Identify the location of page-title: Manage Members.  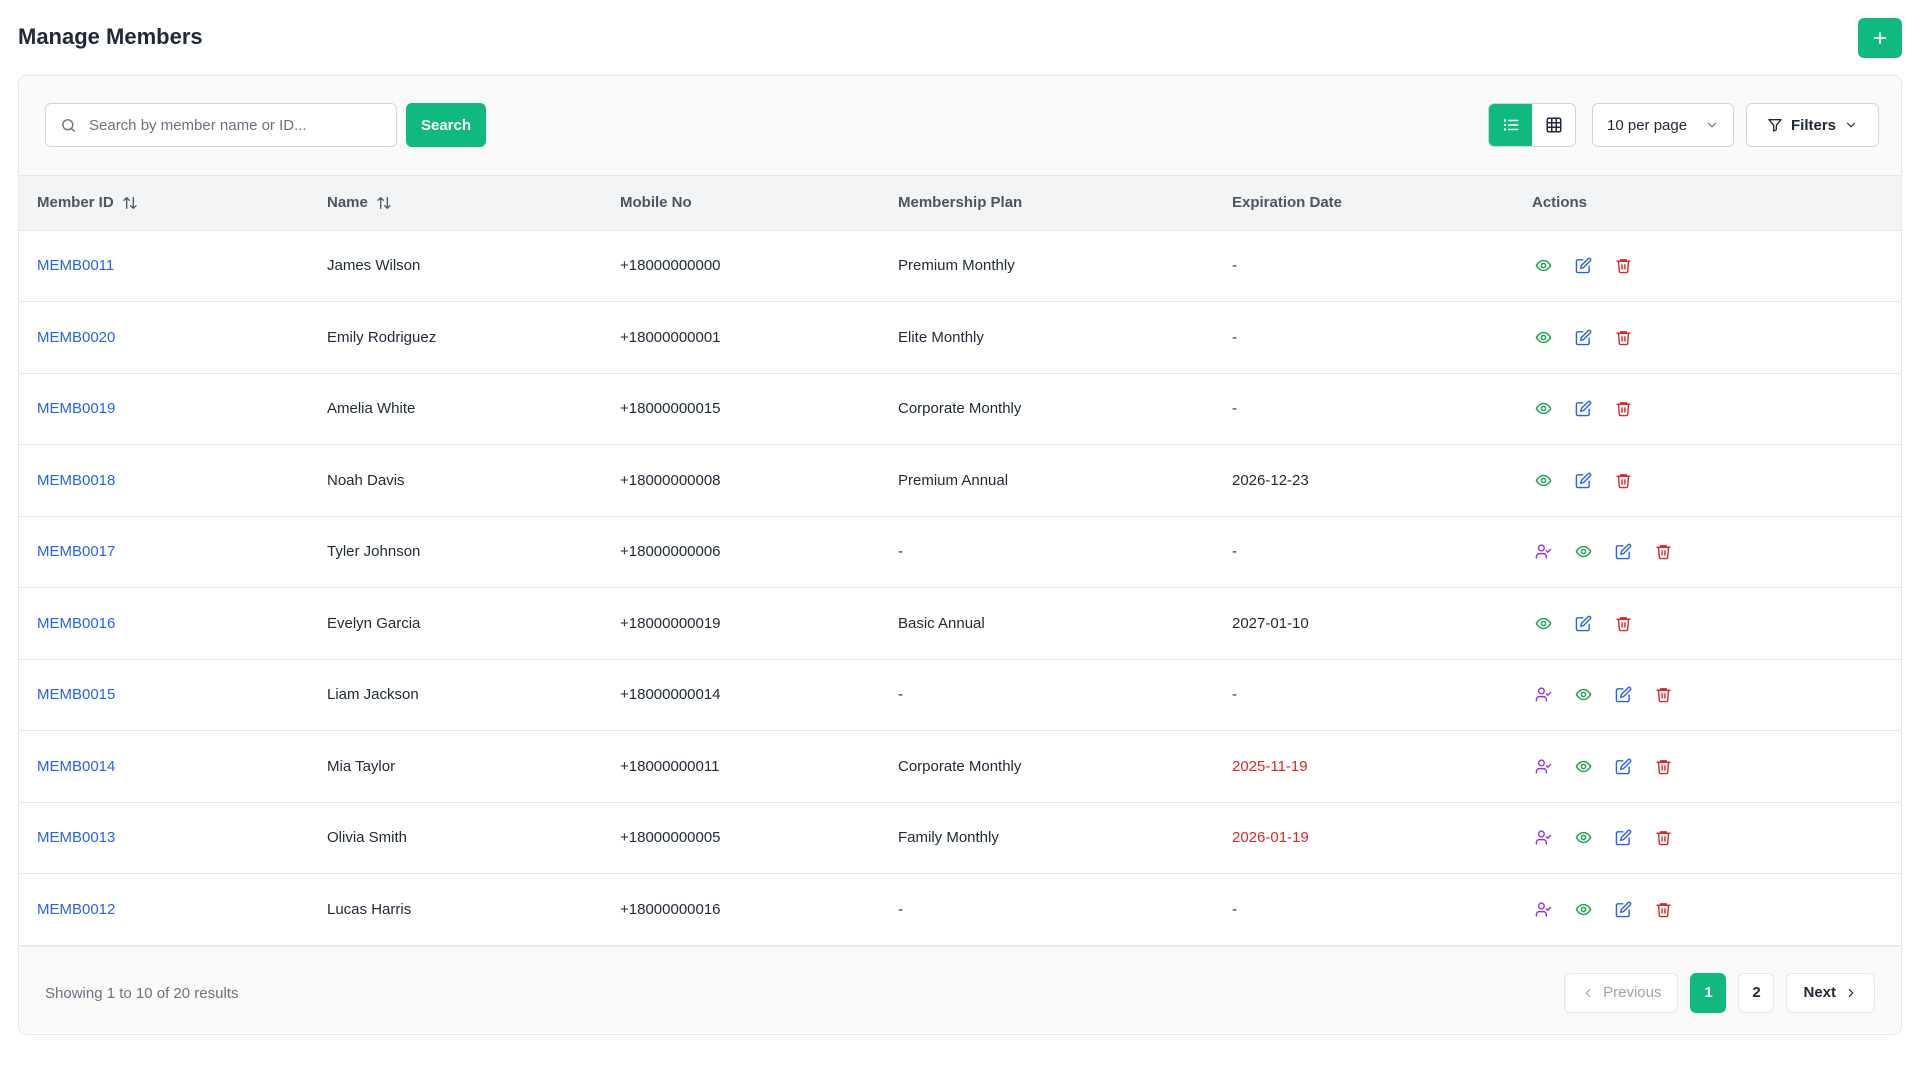
(110, 36).